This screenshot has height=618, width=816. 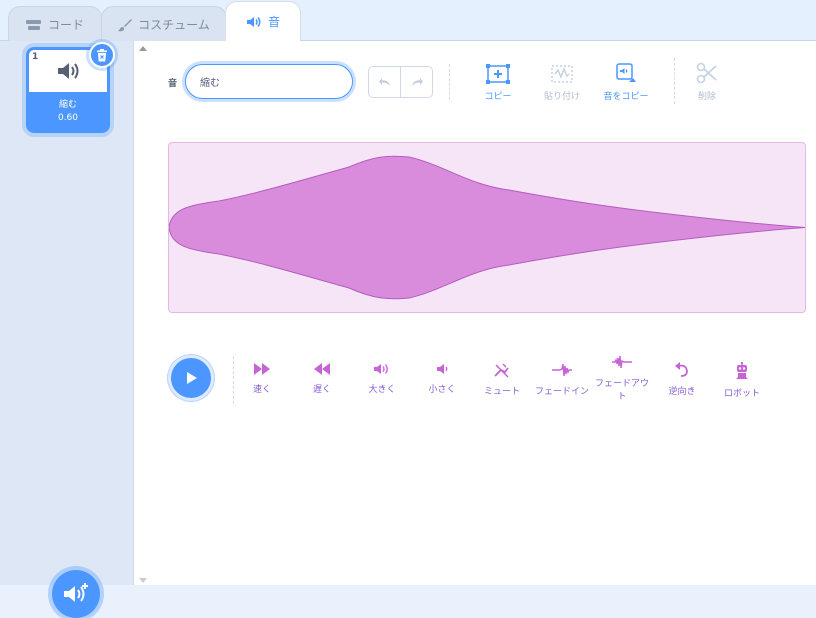 What do you see at coordinates (382, 390) in the screenshot?
I see `effect-louder-label: 大きく` at bounding box center [382, 390].